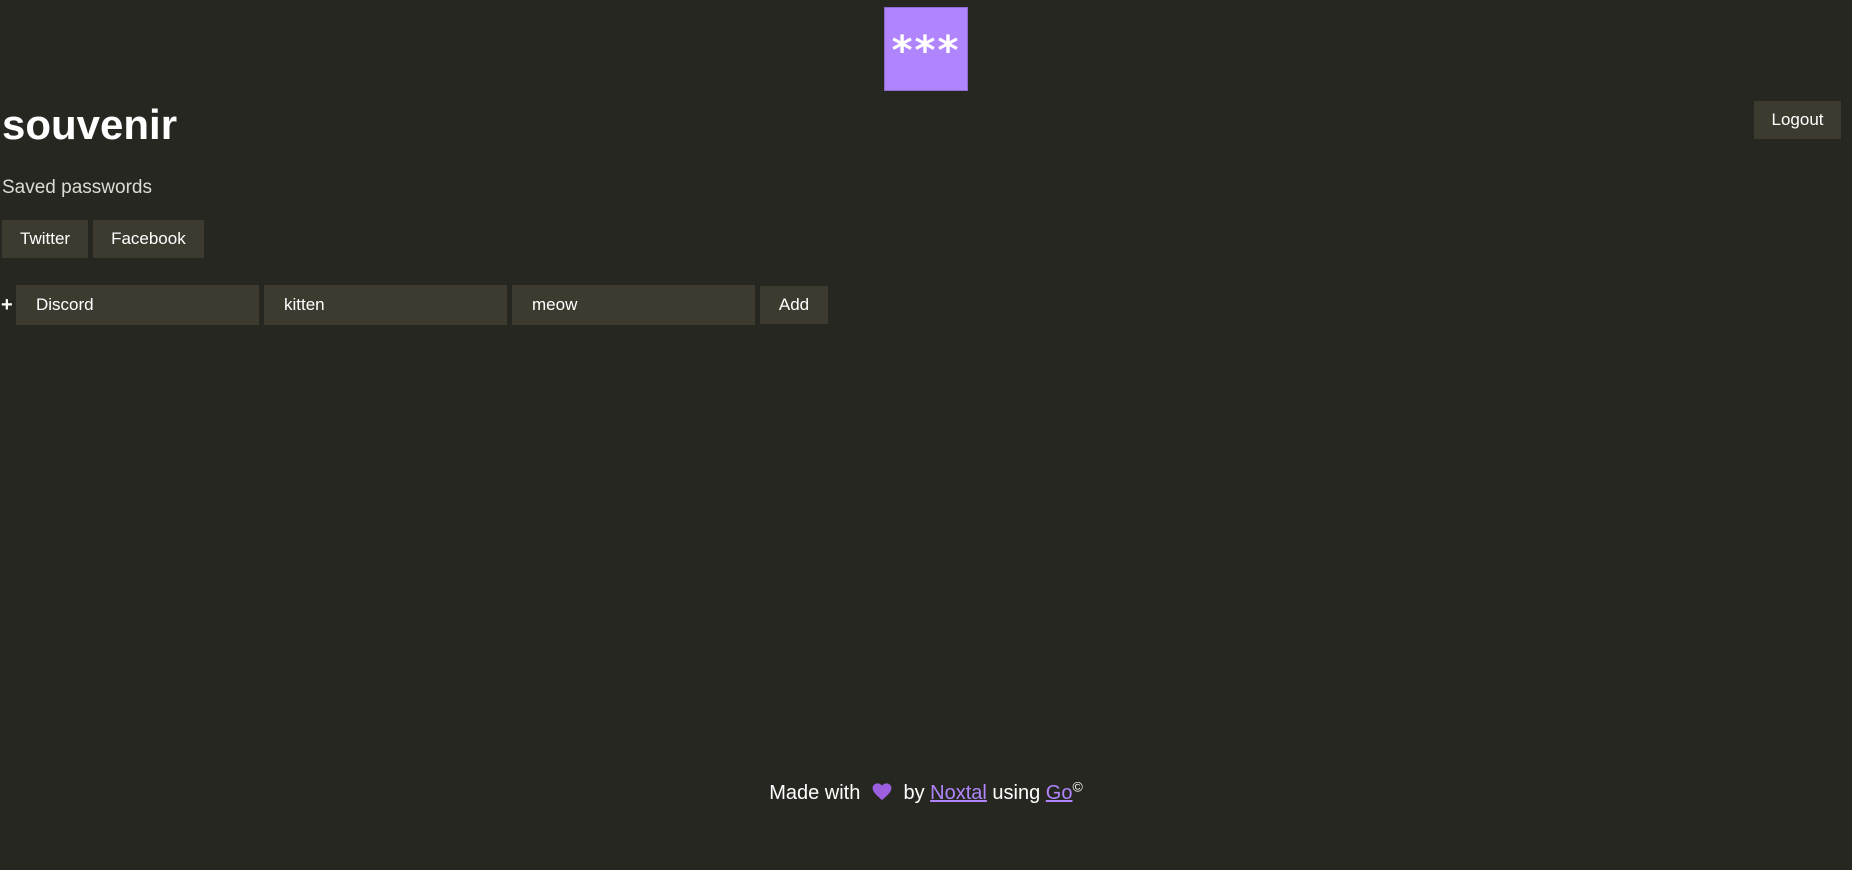 The height and width of the screenshot is (870, 1852). Describe the element at coordinates (137, 305) in the screenshot. I see `service-input` at that location.